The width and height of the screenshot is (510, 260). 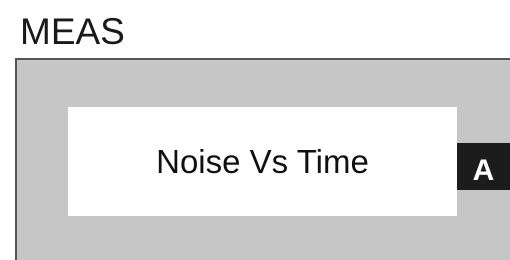 What do you see at coordinates (72, 31) in the screenshot?
I see `meas-title: MEAS` at bounding box center [72, 31].